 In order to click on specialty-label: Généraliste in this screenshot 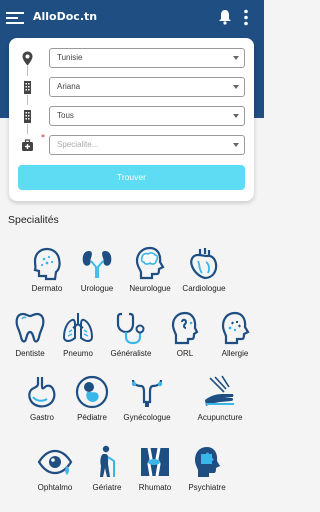, I will do `click(131, 353)`.